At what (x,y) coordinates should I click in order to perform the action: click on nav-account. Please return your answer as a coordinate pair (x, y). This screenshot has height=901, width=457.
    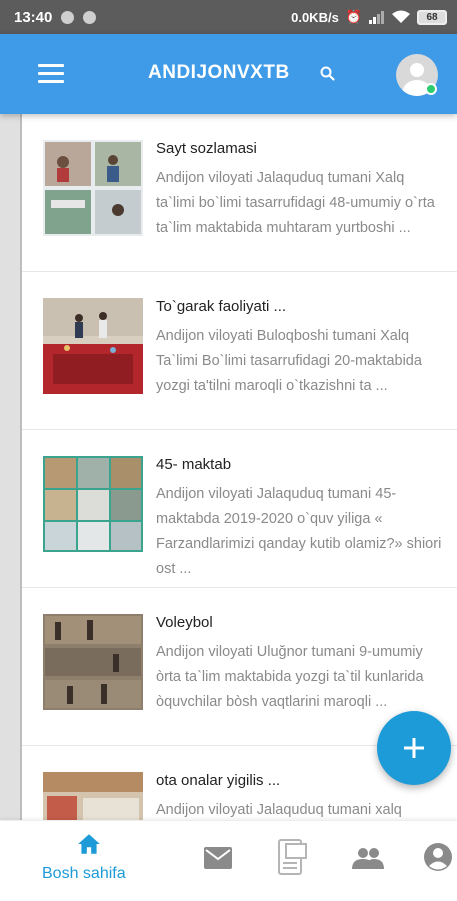
    Looking at the image, I should click on (438, 861).